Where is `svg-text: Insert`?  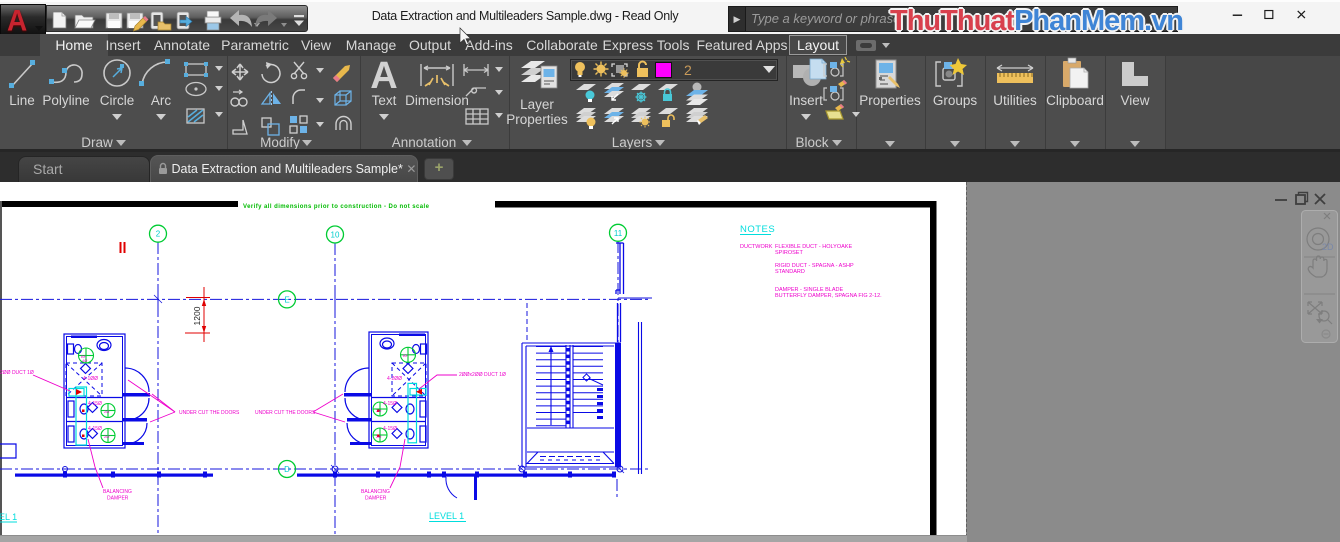 svg-text: Insert is located at coordinates (806, 100).